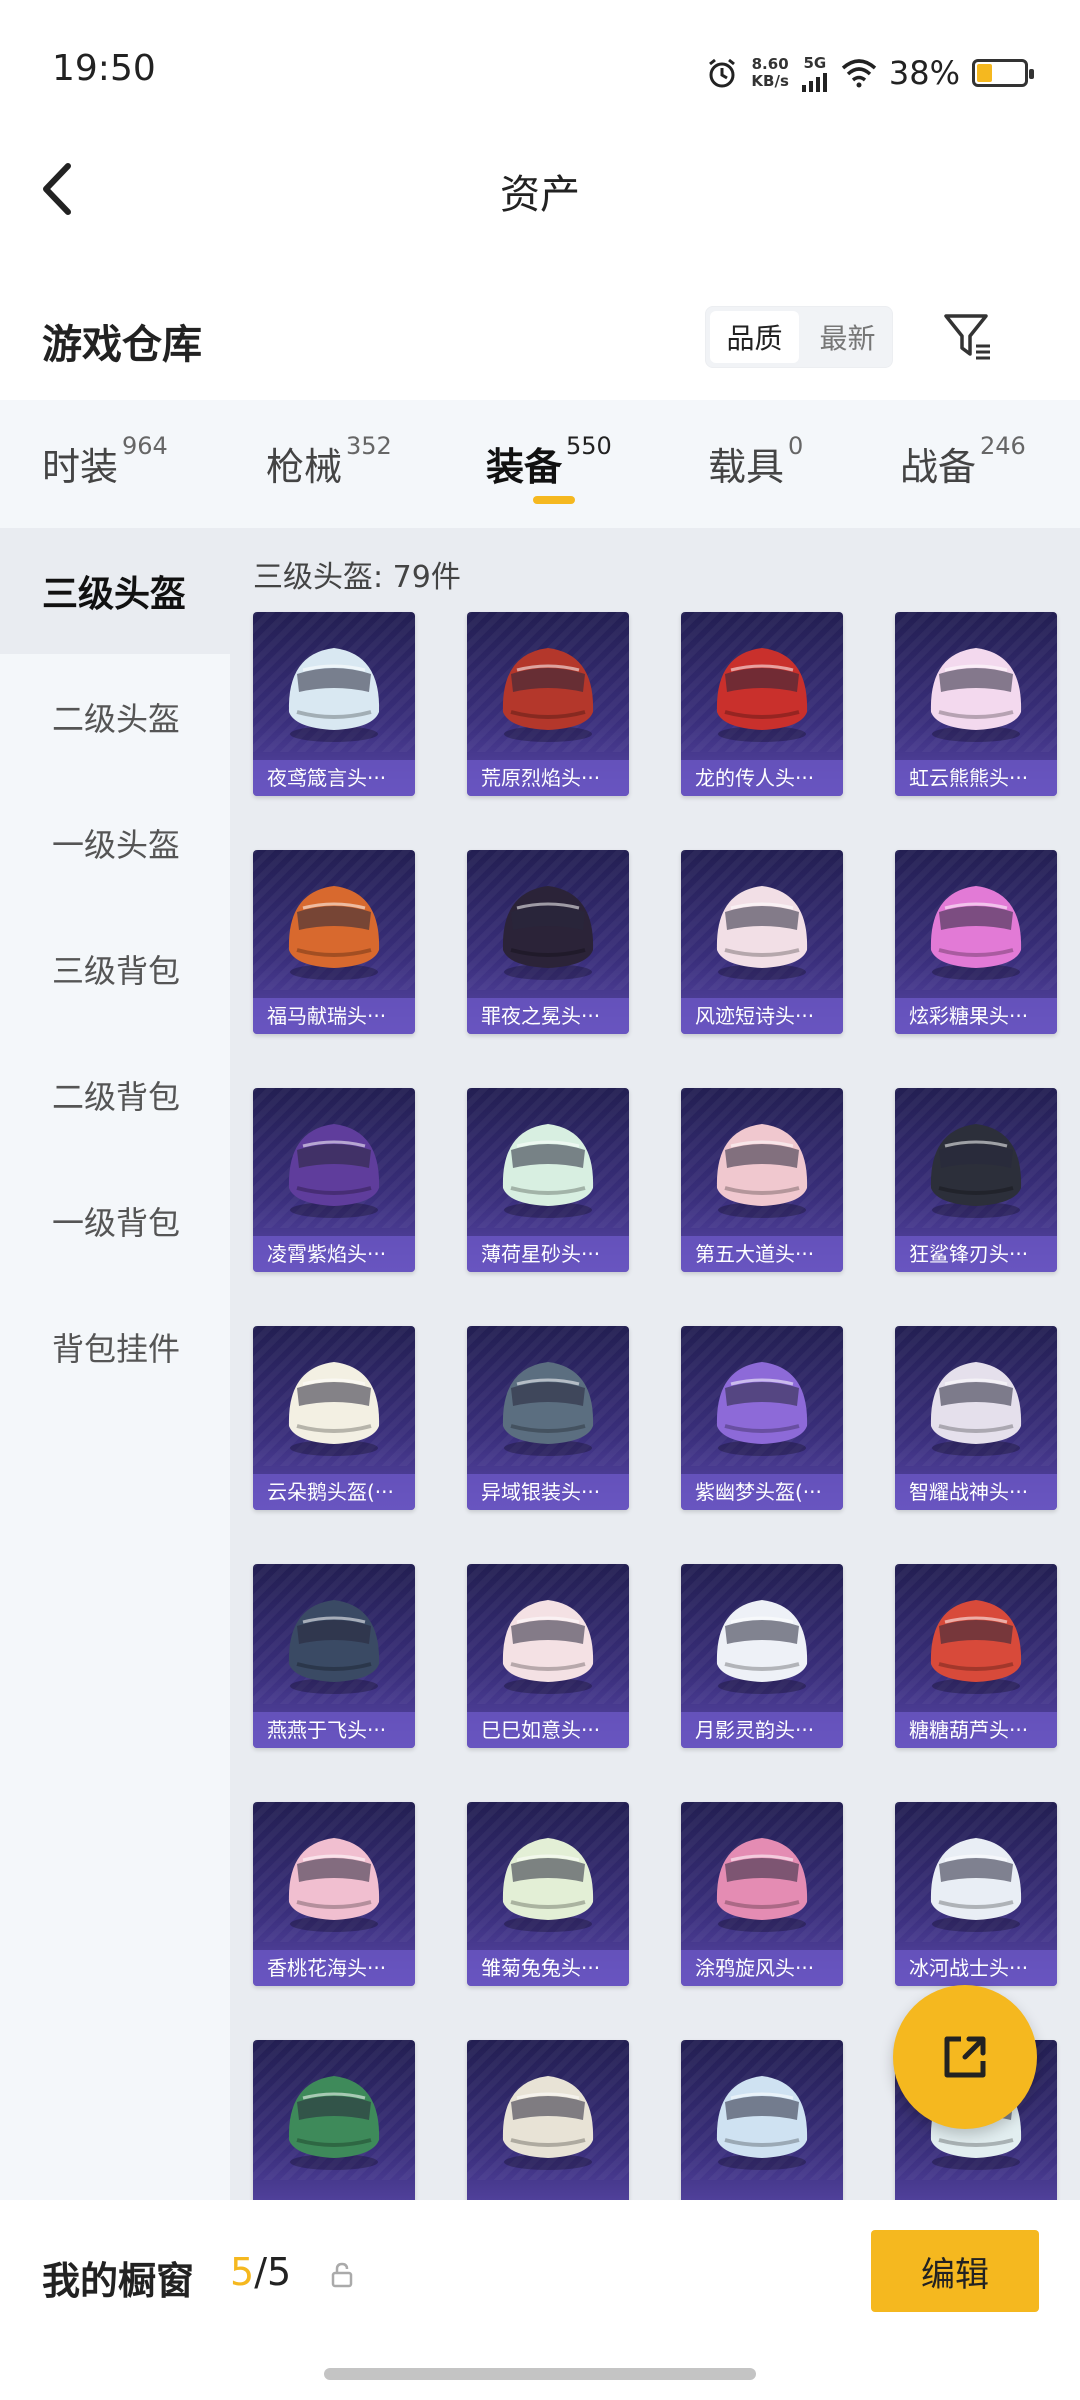 The image size is (1080, 2400). Describe the element at coordinates (770, 72) in the screenshot. I see `net-speed: 8.60 KB/s` at that location.